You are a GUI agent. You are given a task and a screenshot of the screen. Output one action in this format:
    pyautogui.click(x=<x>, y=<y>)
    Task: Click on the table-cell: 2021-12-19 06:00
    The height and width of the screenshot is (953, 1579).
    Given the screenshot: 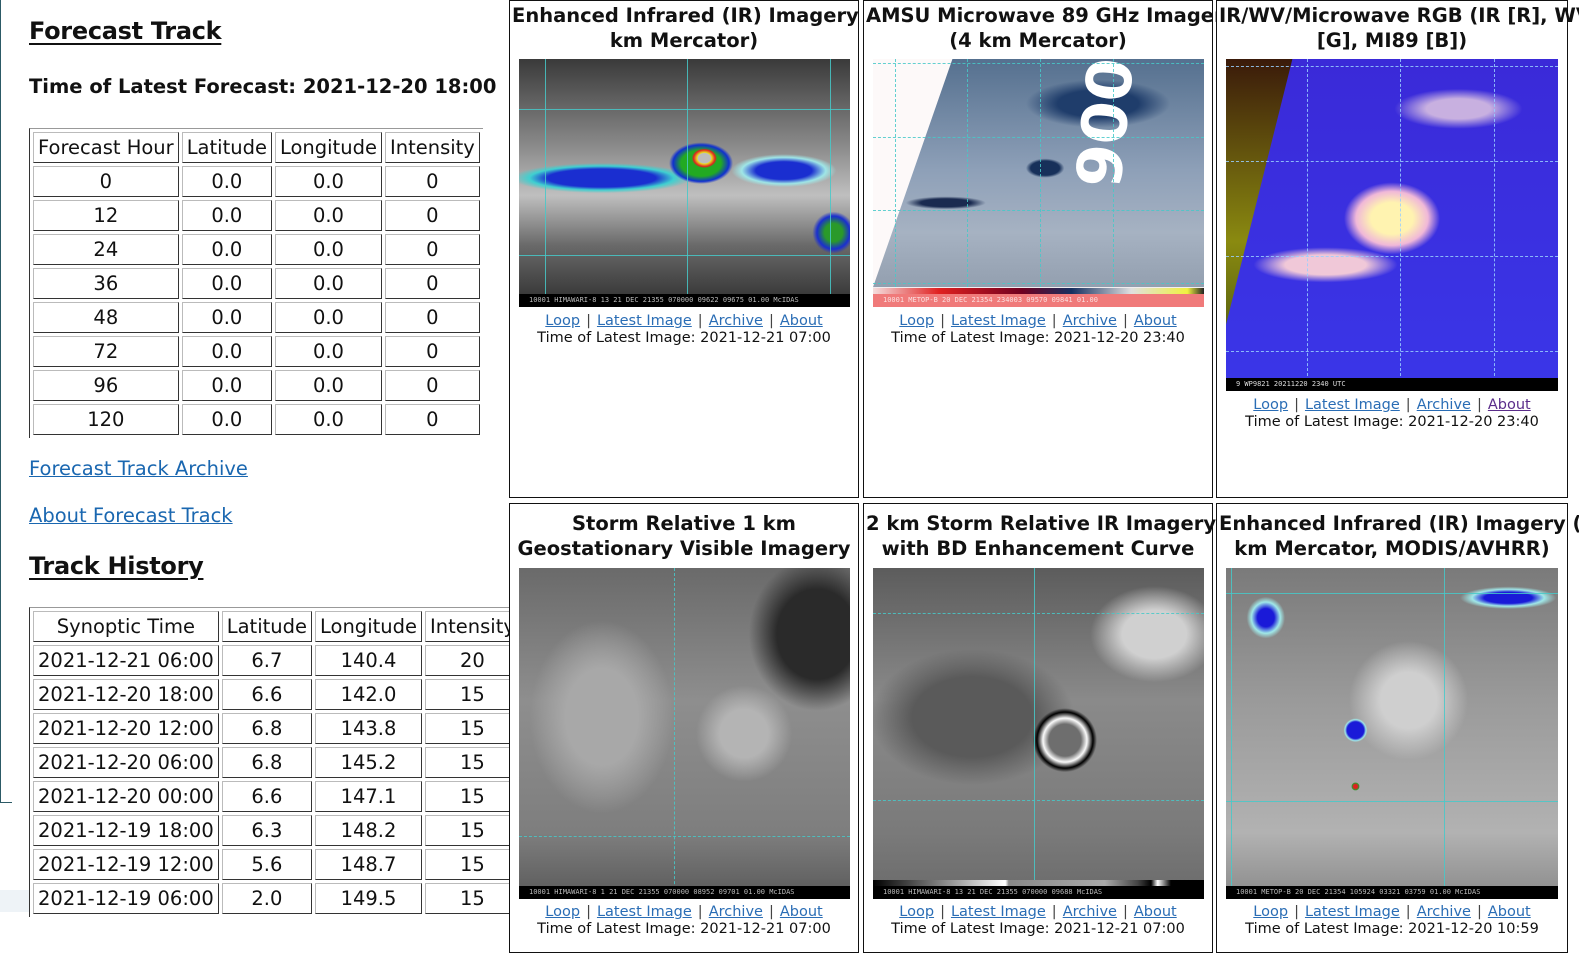 What is the action you would take?
    pyautogui.click(x=126, y=898)
    